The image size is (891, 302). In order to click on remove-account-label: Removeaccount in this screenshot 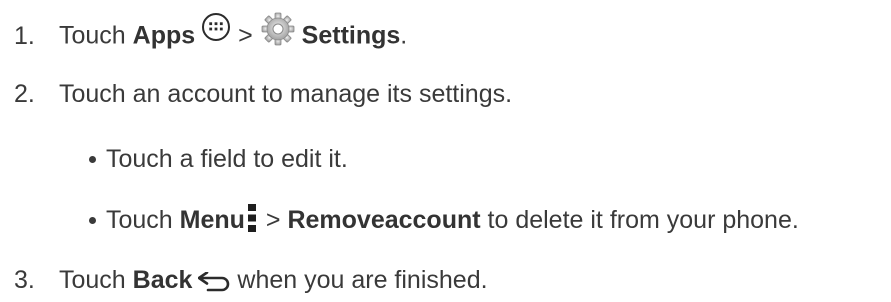, I will do `click(384, 220)`.